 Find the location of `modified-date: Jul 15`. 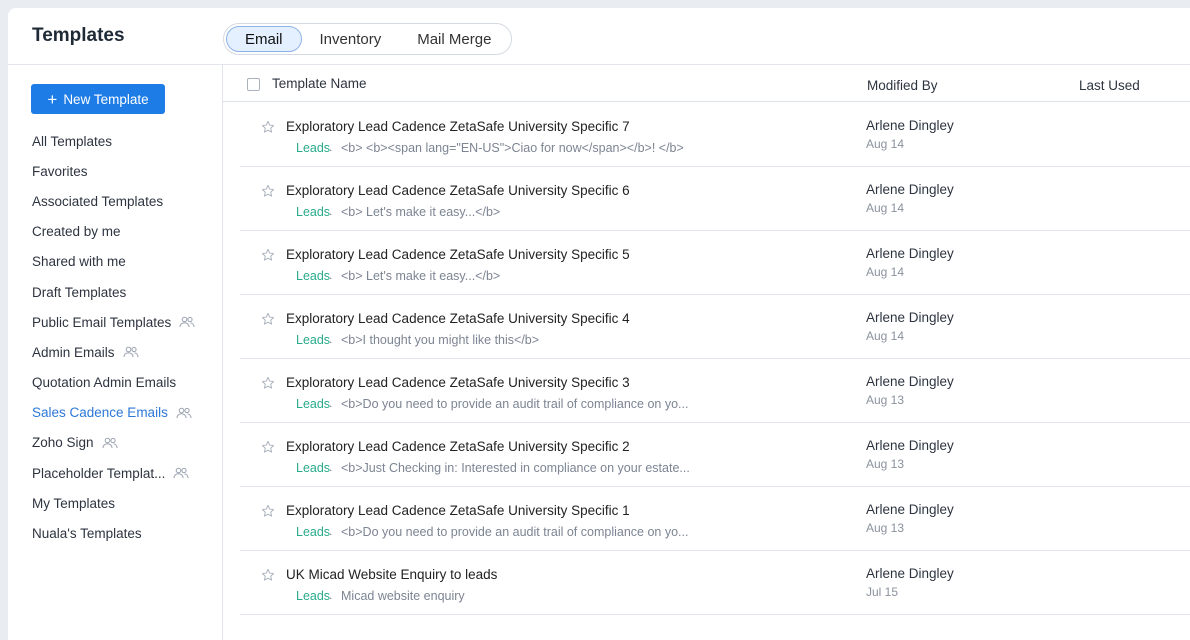

modified-date: Jul 15 is located at coordinates (882, 592).